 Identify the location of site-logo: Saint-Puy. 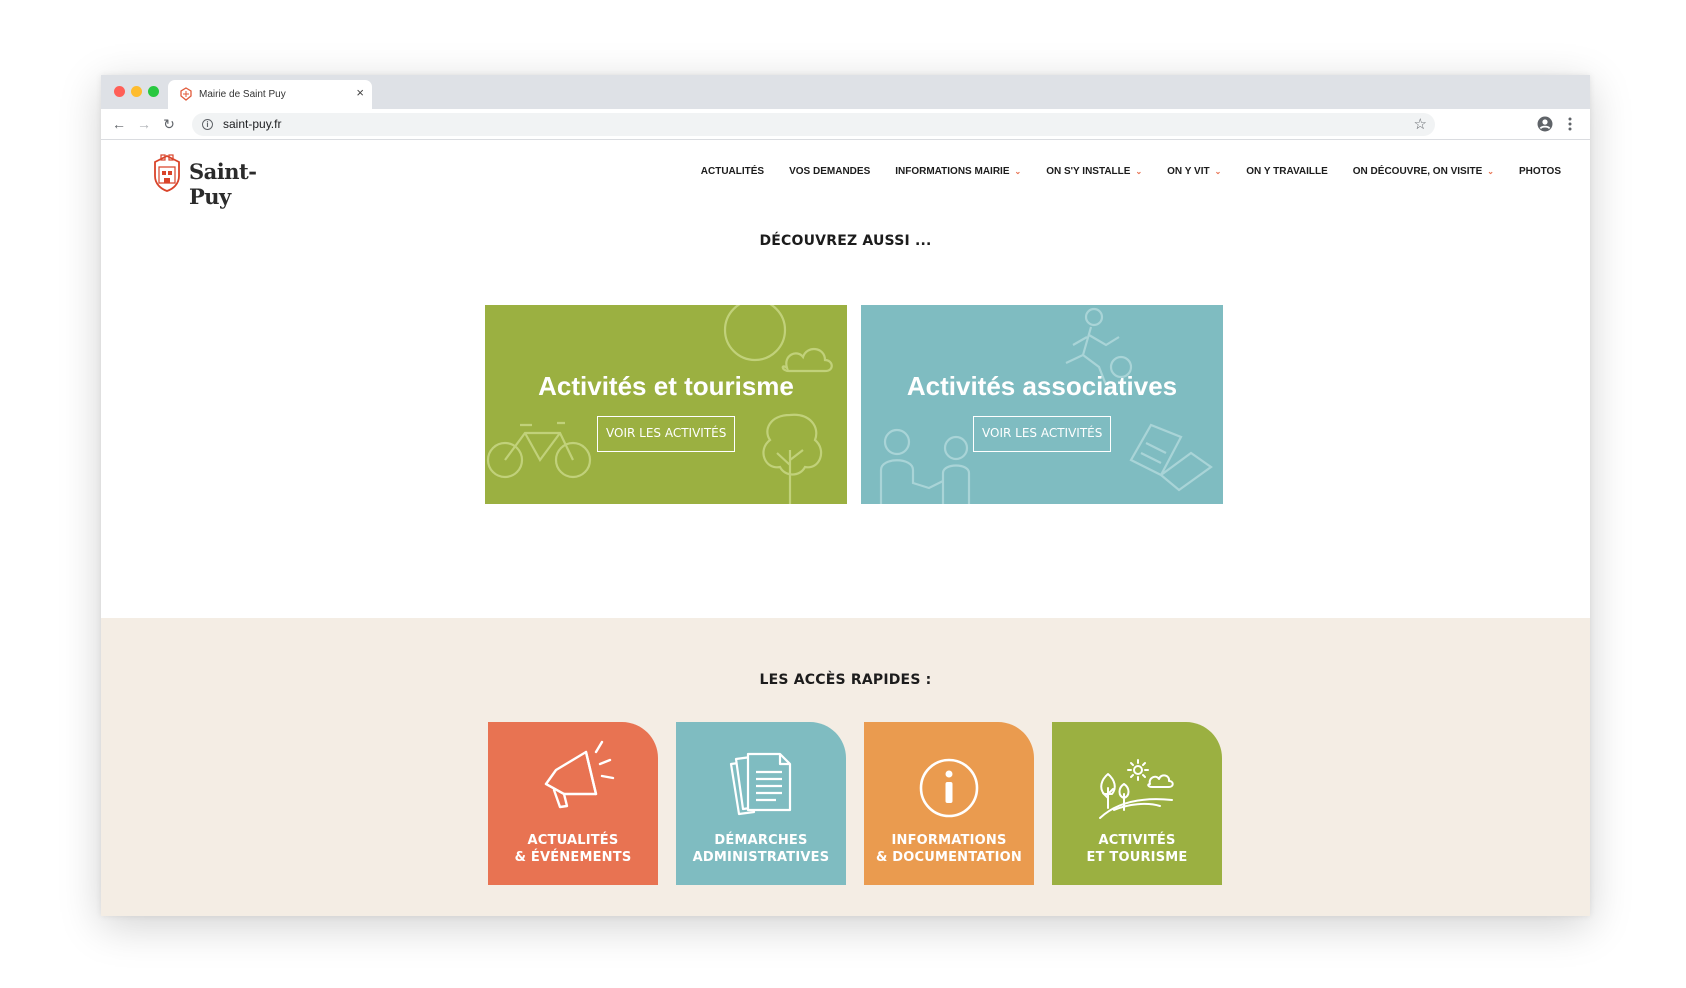
(215, 181).